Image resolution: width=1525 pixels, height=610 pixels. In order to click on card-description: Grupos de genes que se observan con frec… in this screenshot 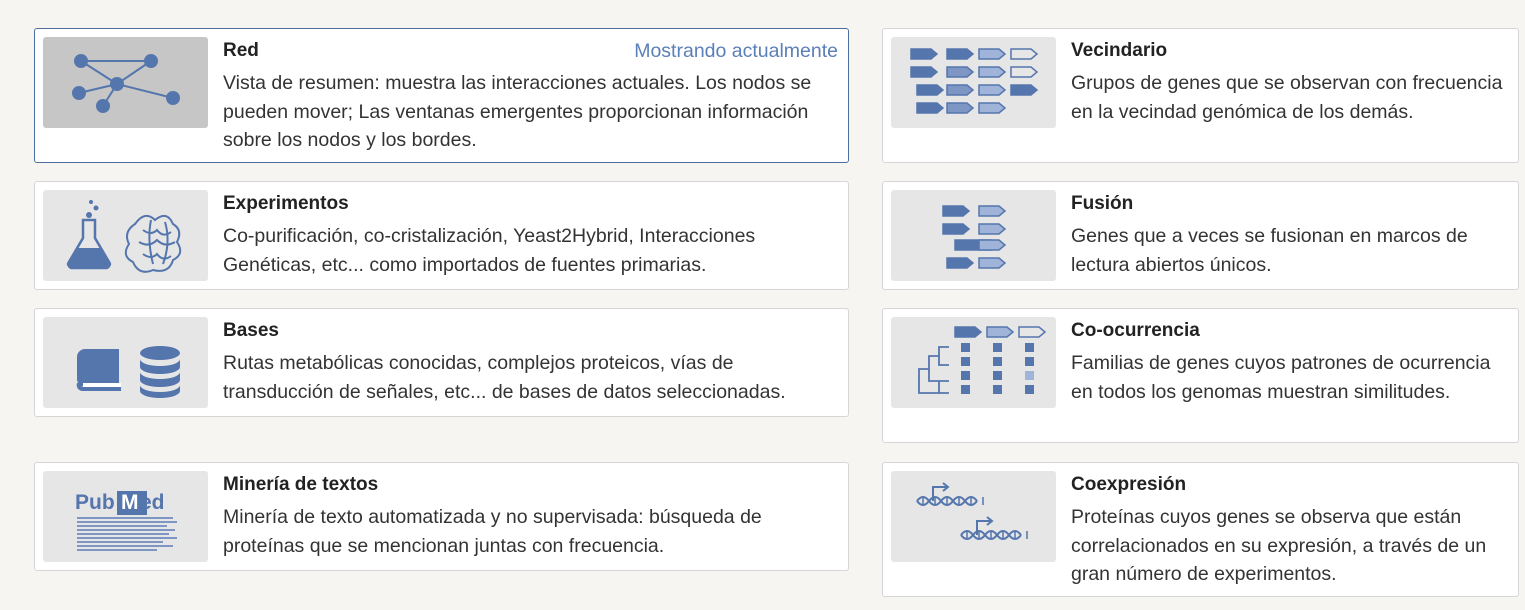, I will do `click(1287, 97)`.